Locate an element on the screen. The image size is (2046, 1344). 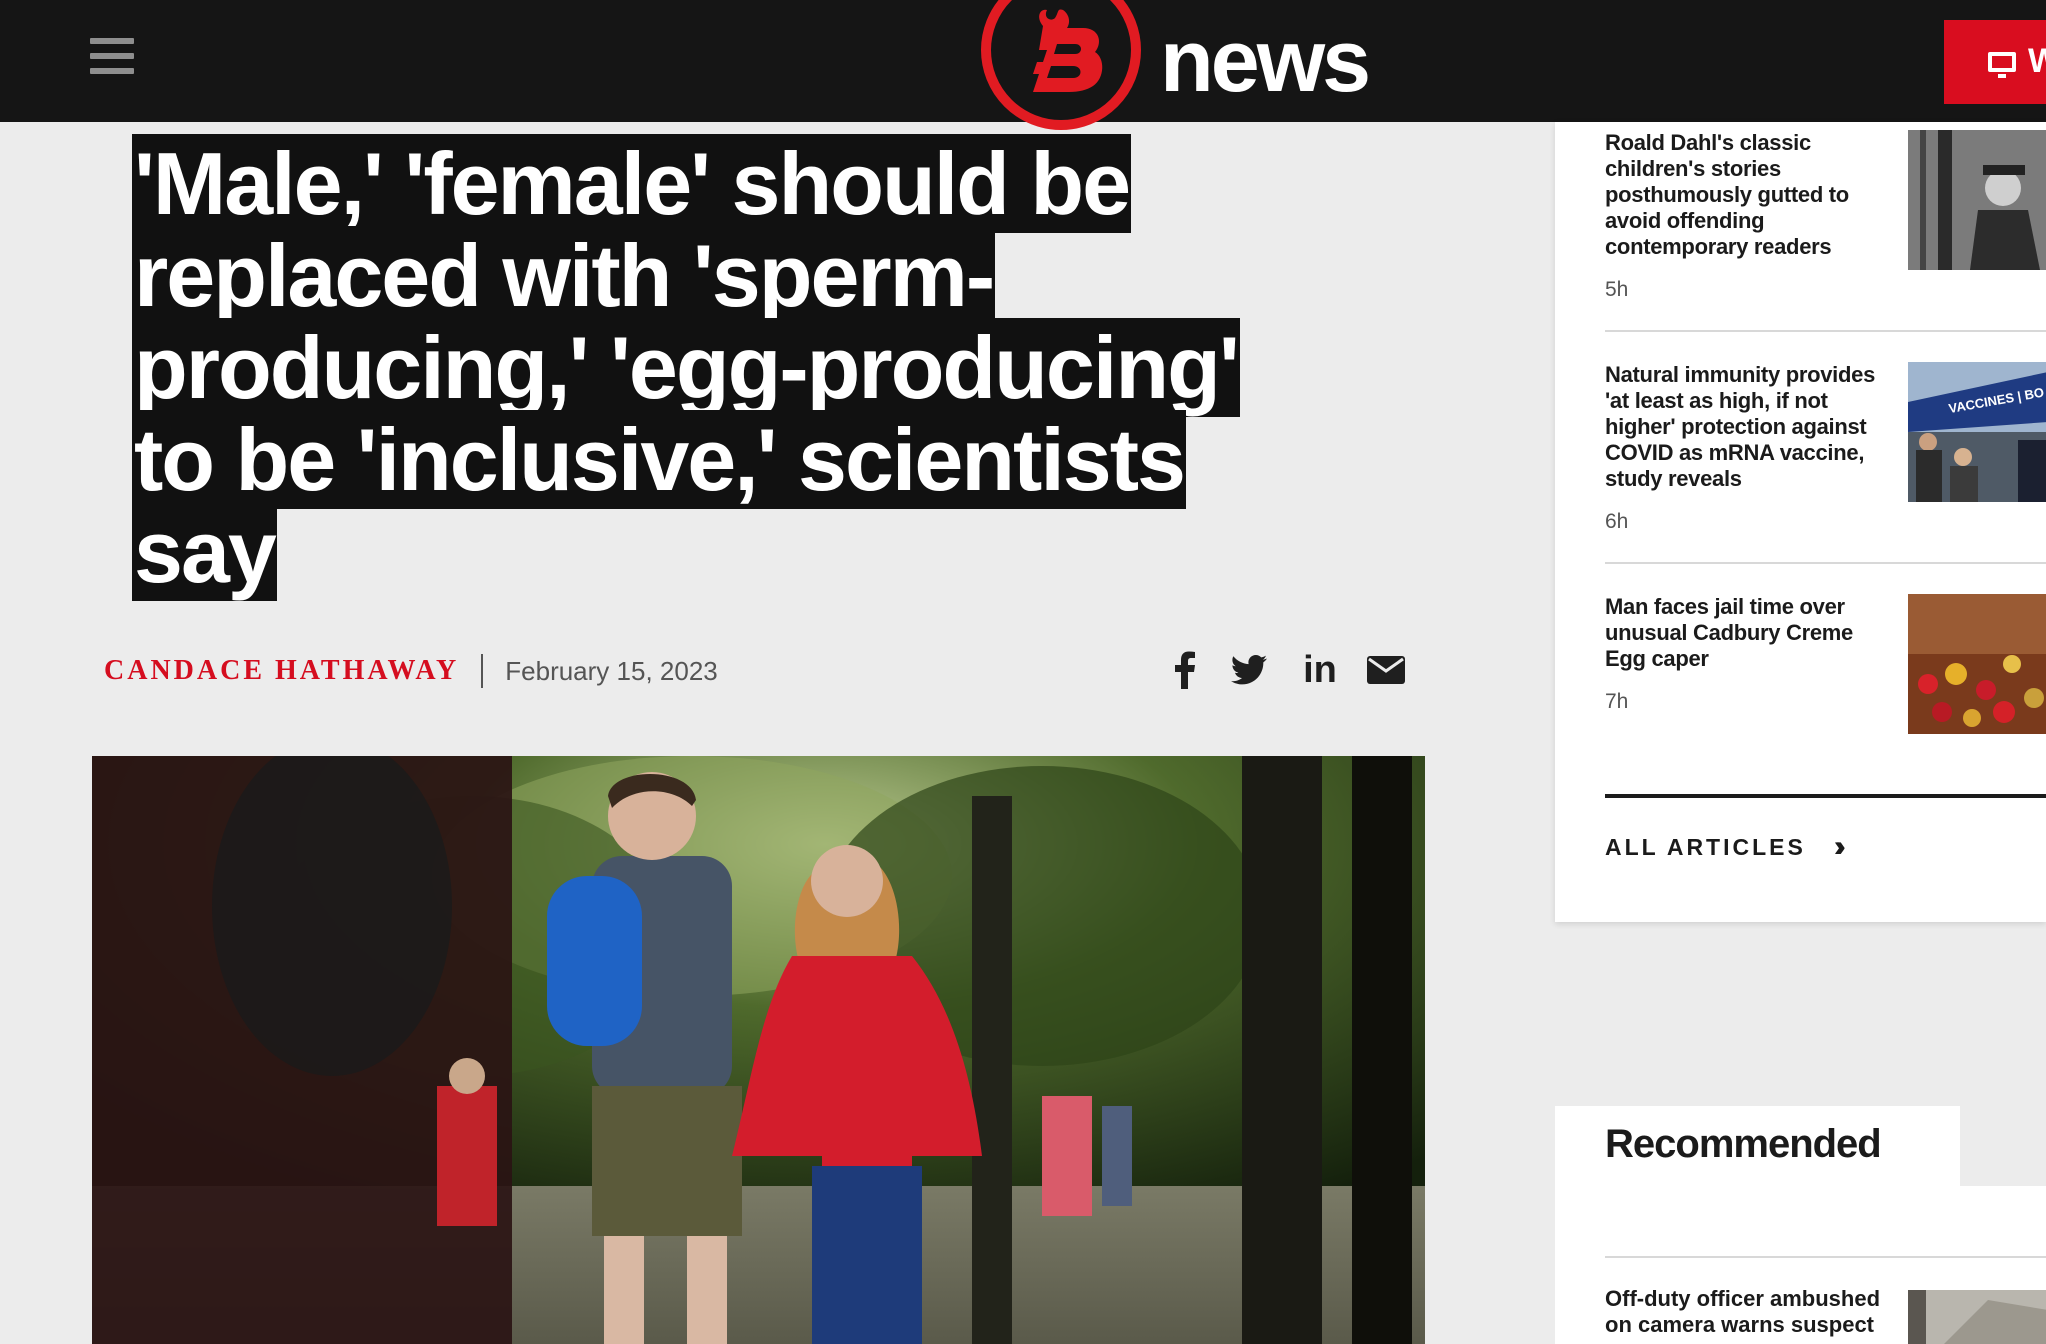
twitter-share-button is located at coordinates (1249, 670).